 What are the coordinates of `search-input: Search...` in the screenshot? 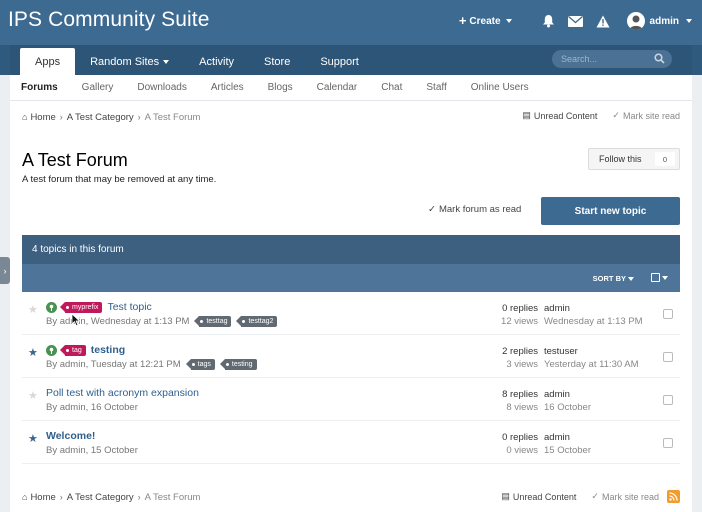 It's located at (612, 59).